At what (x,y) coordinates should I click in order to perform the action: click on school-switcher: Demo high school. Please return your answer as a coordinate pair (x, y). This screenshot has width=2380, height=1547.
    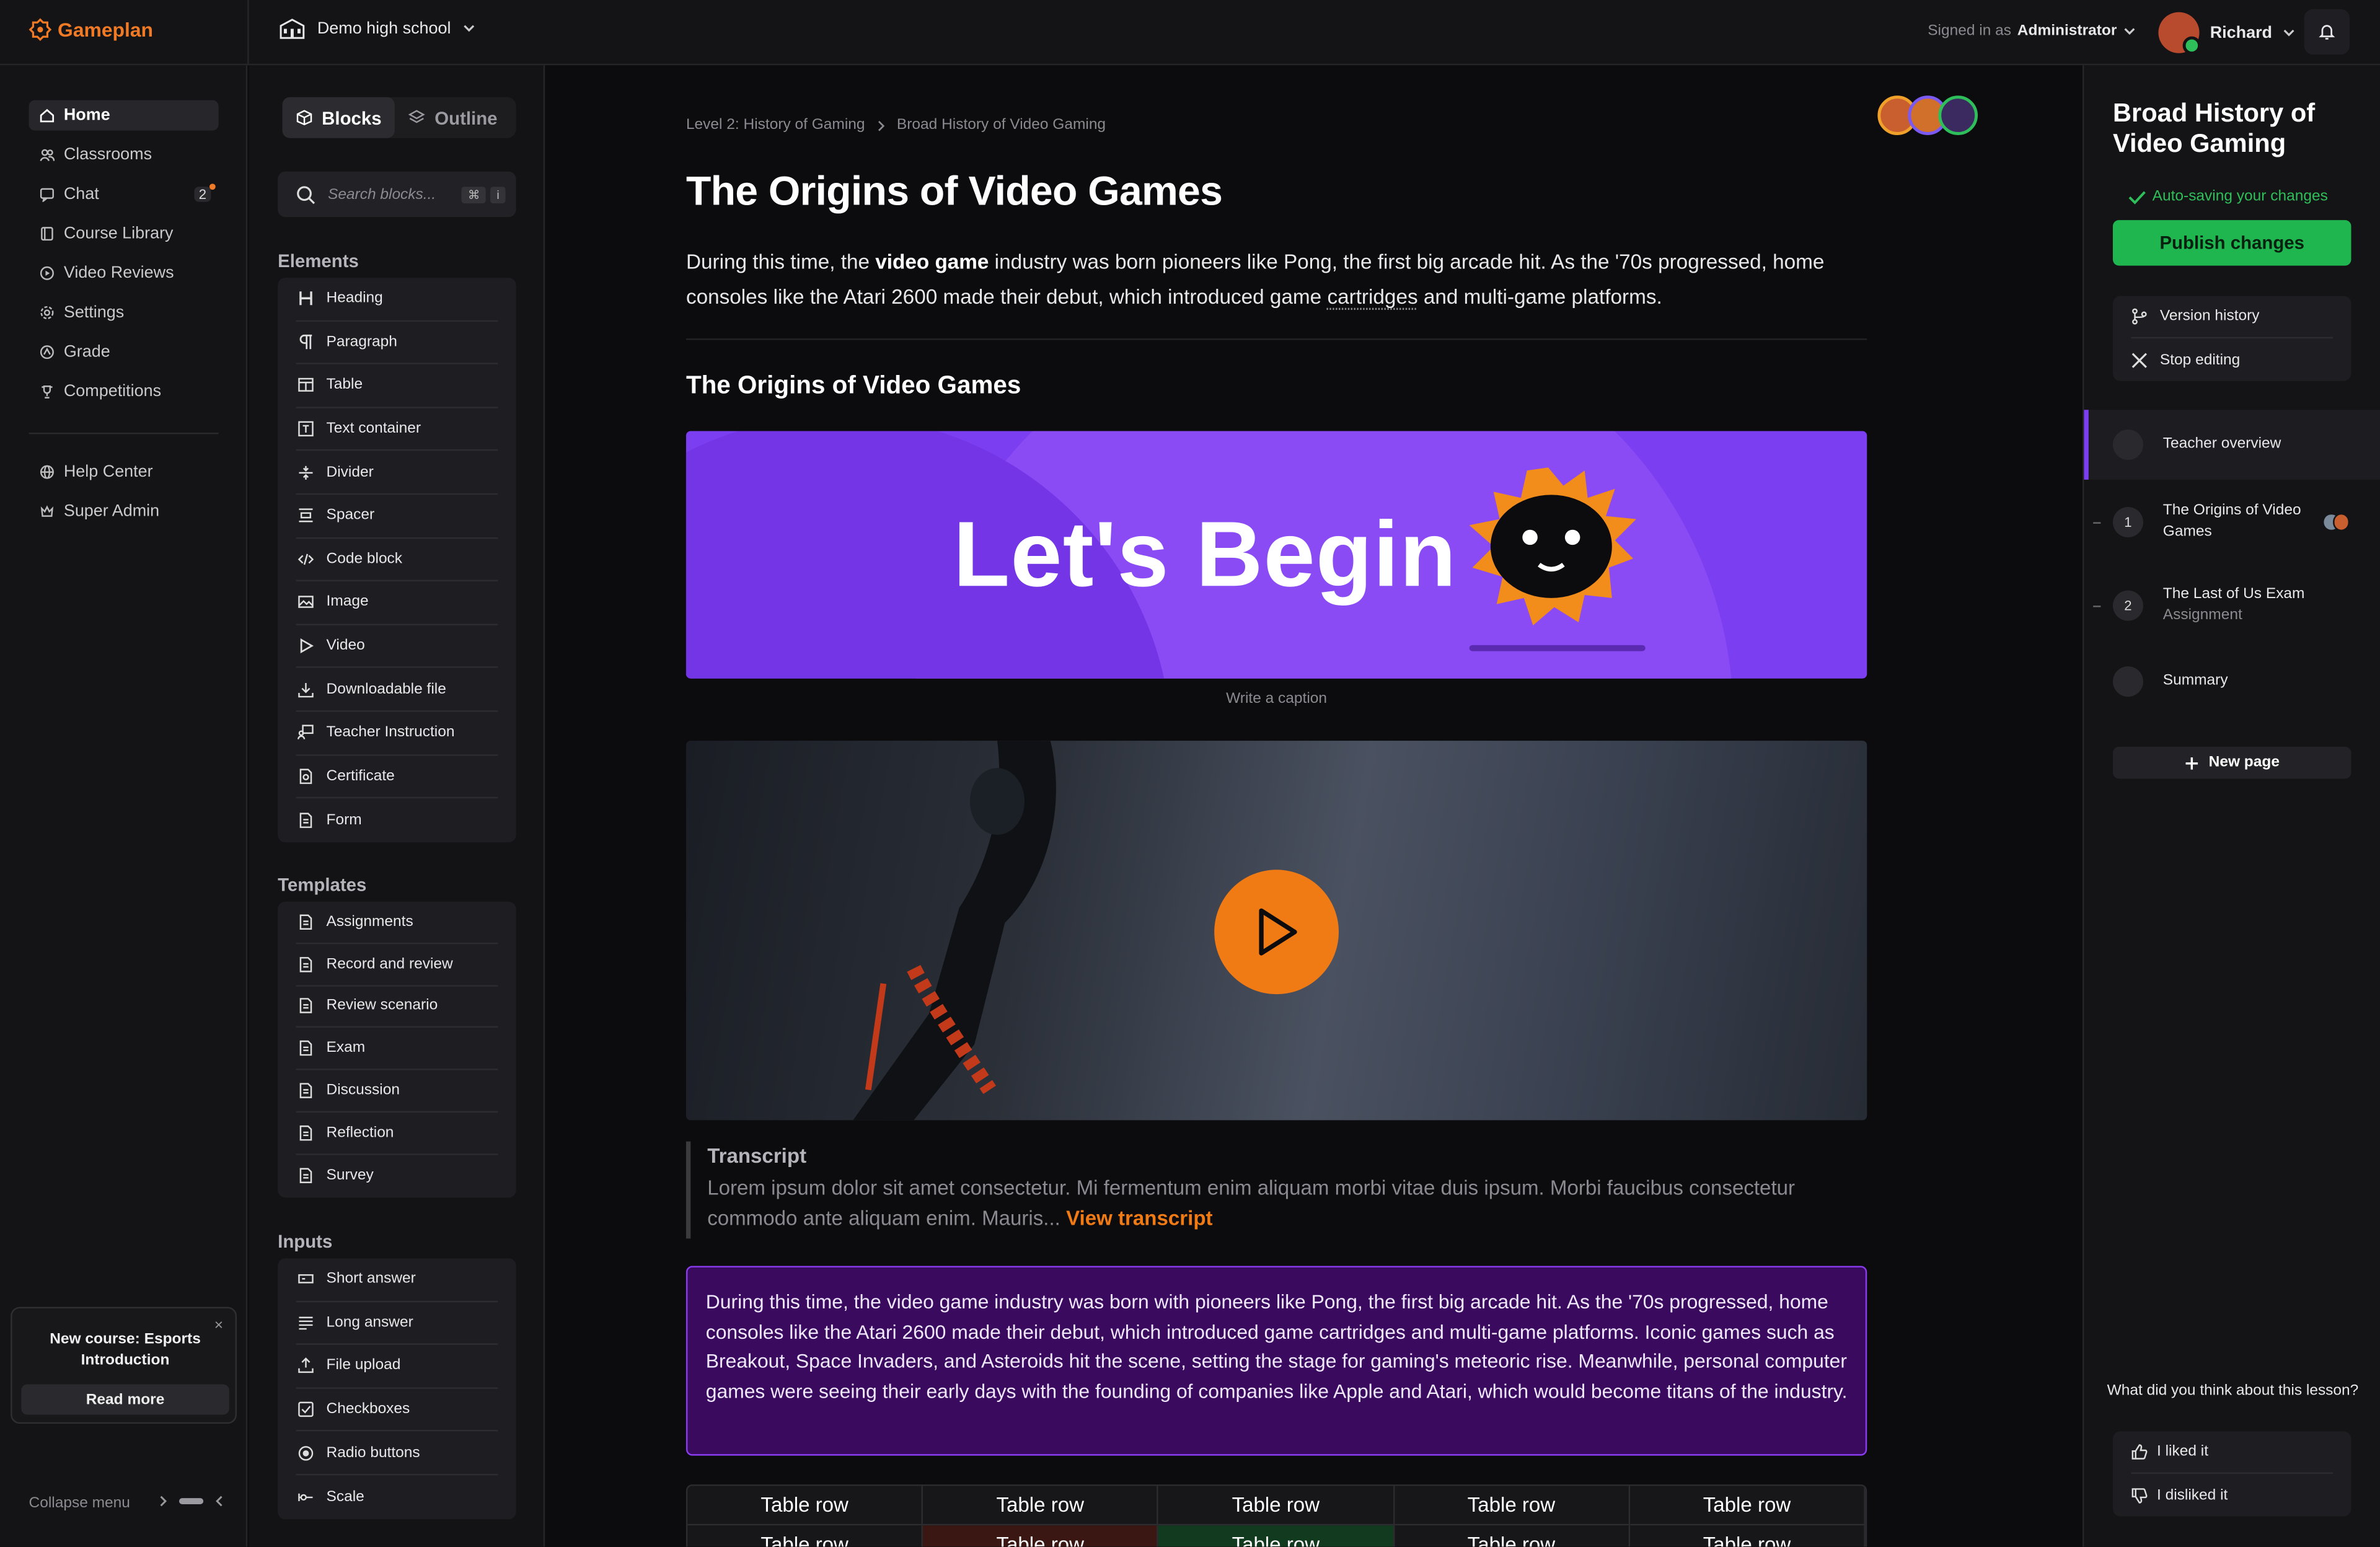
    Looking at the image, I should click on (377, 28).